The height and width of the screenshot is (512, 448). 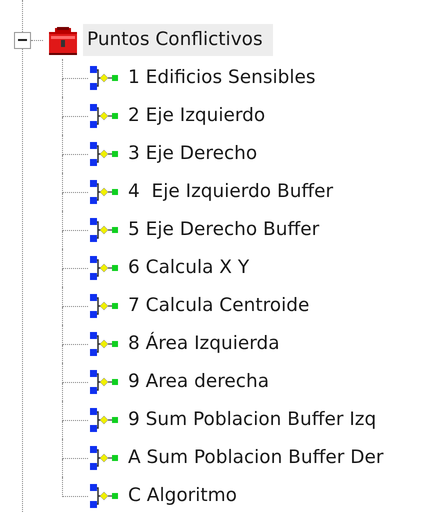 What do you see at coordinates (252, 420) in the screenshot?
I see `tree-item: 9 Sum Poblacion Buffer Izq` at bounding box center [252, 420].